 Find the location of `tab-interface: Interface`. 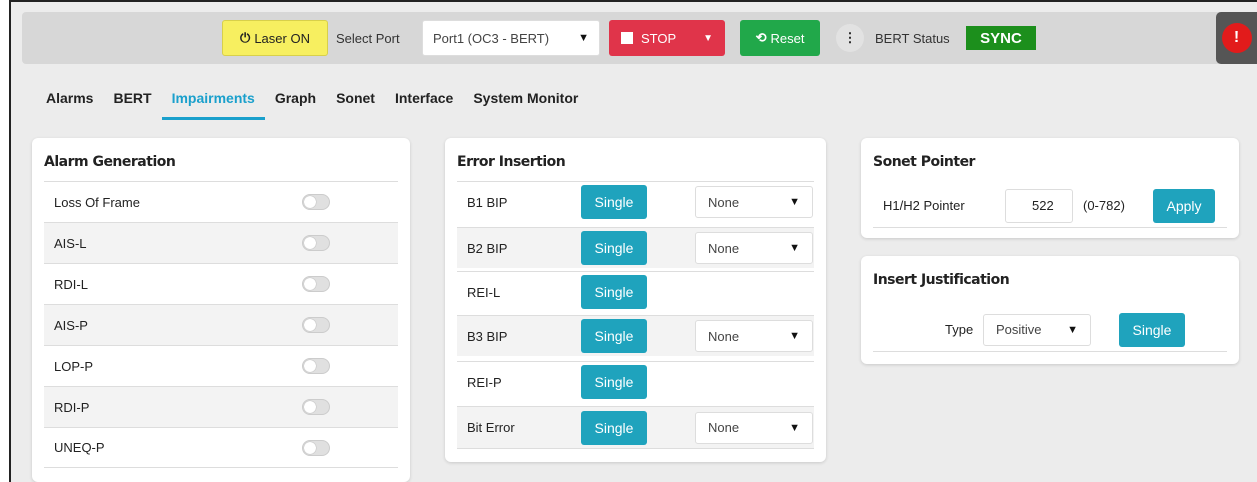

tab-interface: Interface is located at coordinates (424, 102).